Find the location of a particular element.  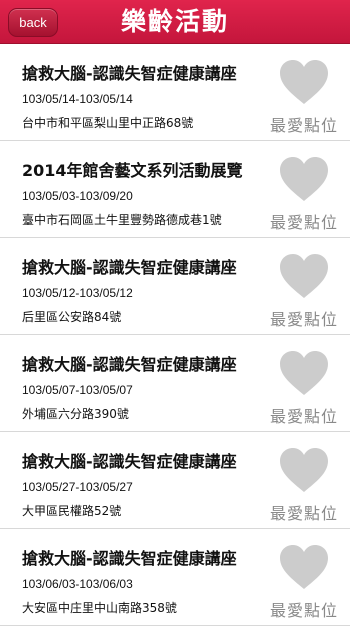

event-date: 103/05/03-103/09/20 is located at coordinates (77, 196).